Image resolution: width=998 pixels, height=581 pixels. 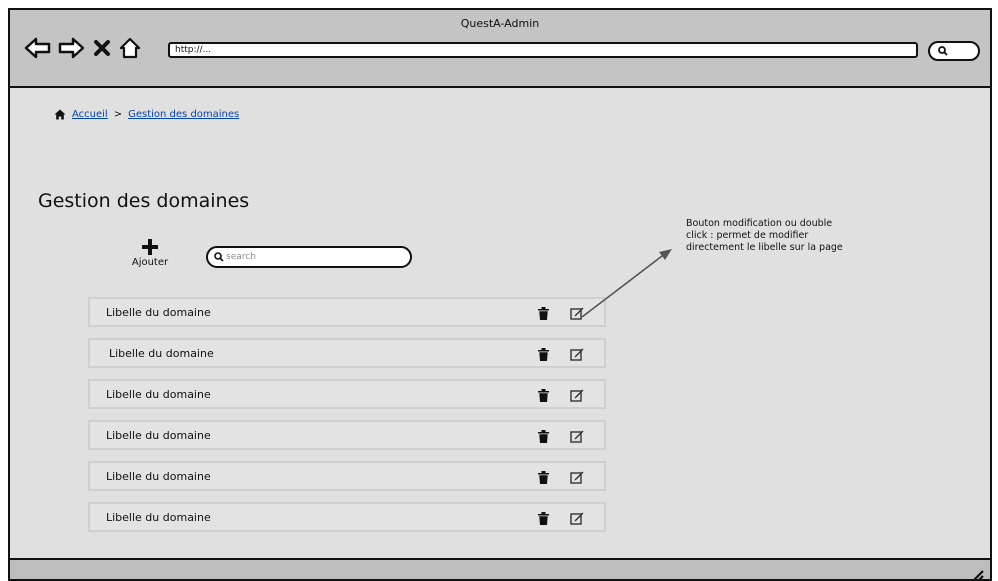 I want to click on add-button: Ajouter, so click(x=150, y=253).